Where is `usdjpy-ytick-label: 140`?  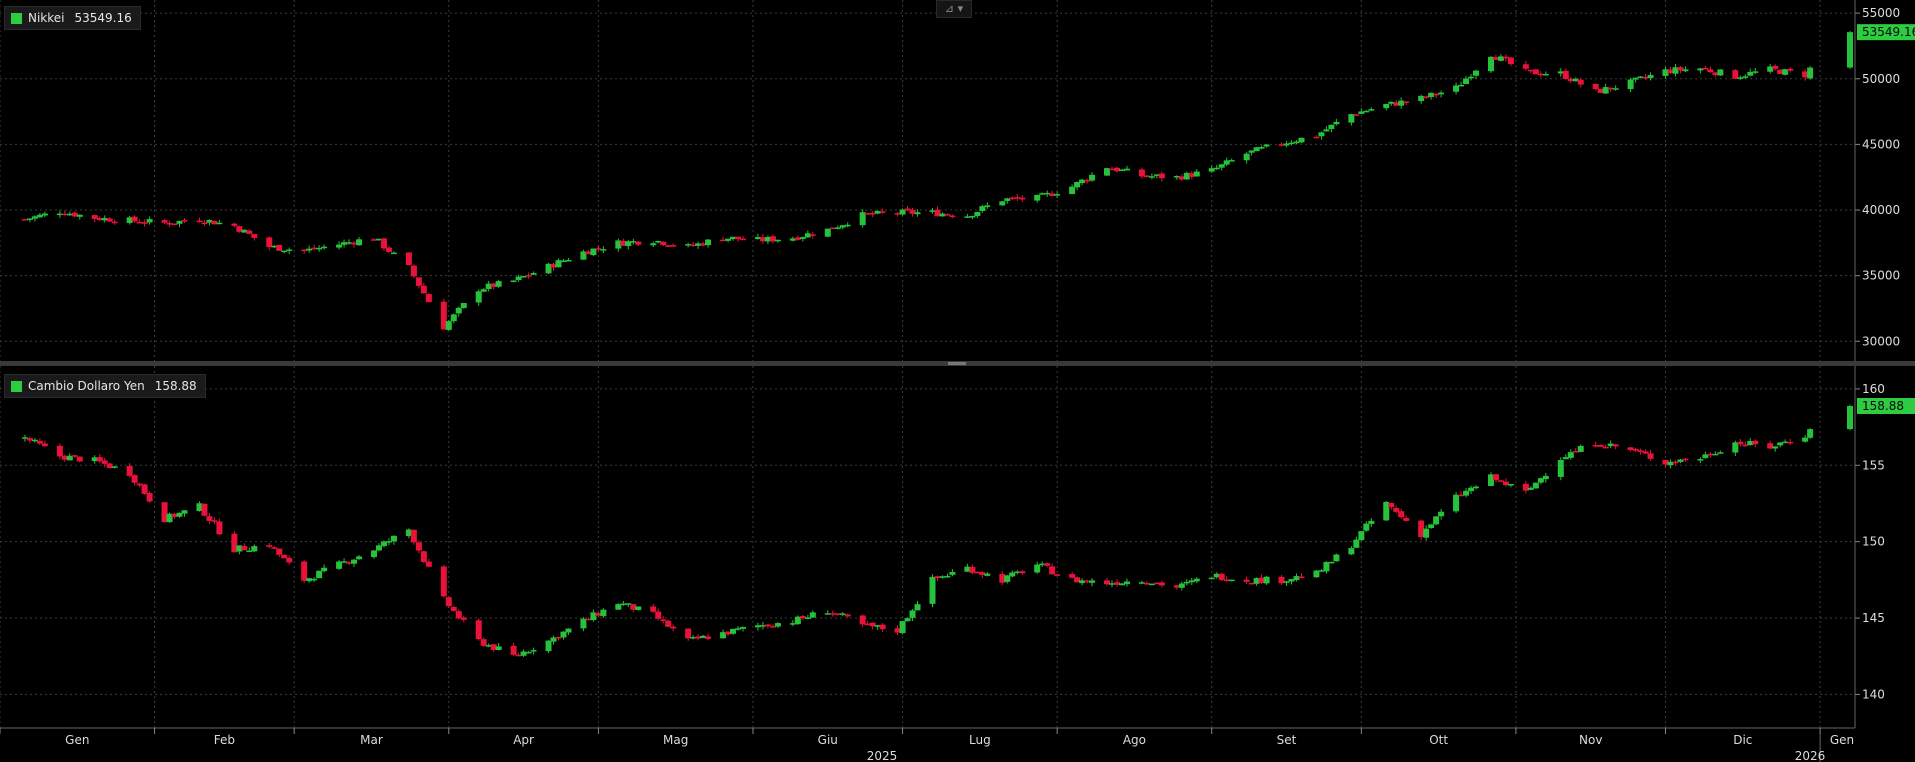
usdjpy-ytick-label: 140 is located at coordinates (1873, 694).